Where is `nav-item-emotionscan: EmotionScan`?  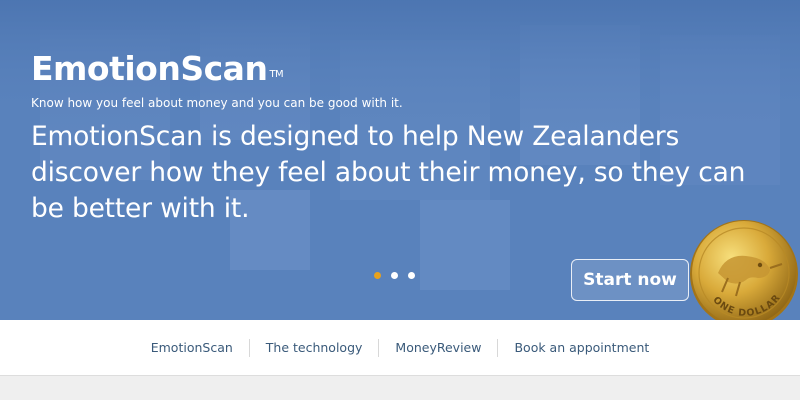 nav-item-emotionscan: EmotionScan is located at coordinates (192, 348).